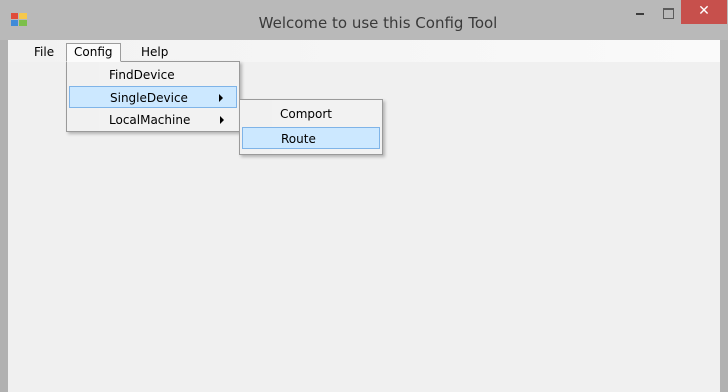  I want to click on singledevice-submenu: Comport Route, so click(311, 127).